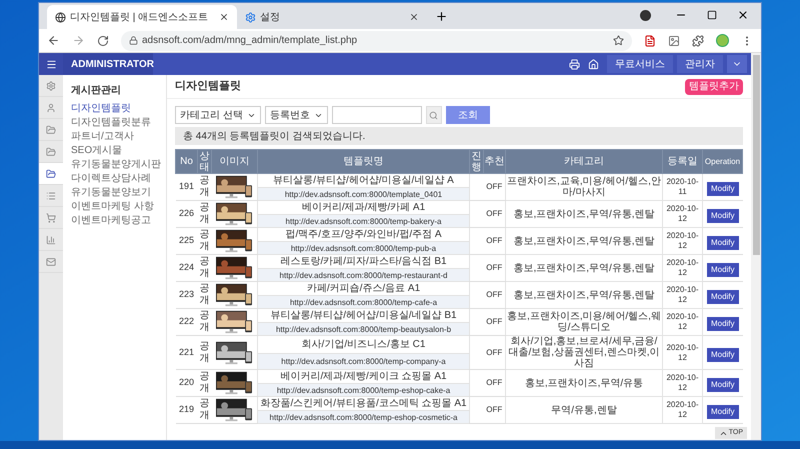  I want to click on url-text: adsnsoft.com/adm/mng_admin/template_list.php, so click(250, 41).